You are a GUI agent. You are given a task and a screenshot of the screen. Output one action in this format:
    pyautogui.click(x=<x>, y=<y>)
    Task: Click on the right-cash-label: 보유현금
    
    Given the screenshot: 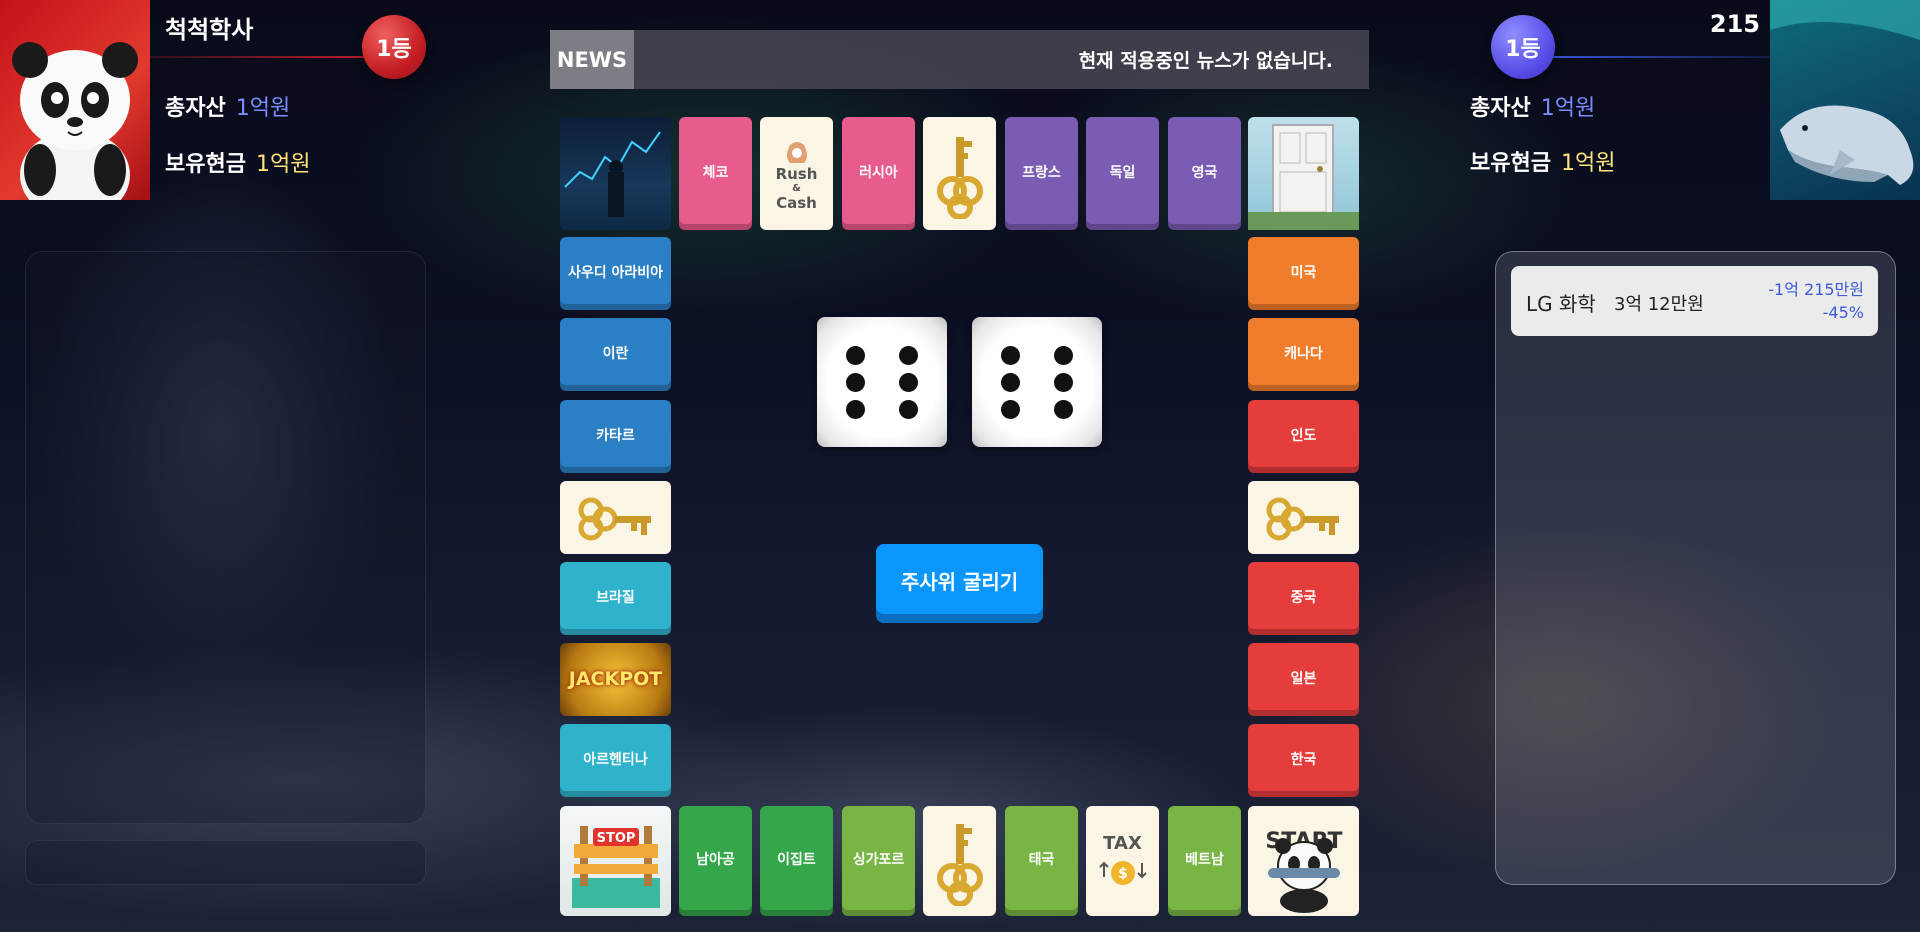 What is the action you would take?
    pyautogui.click(x=1510, y=163)
    